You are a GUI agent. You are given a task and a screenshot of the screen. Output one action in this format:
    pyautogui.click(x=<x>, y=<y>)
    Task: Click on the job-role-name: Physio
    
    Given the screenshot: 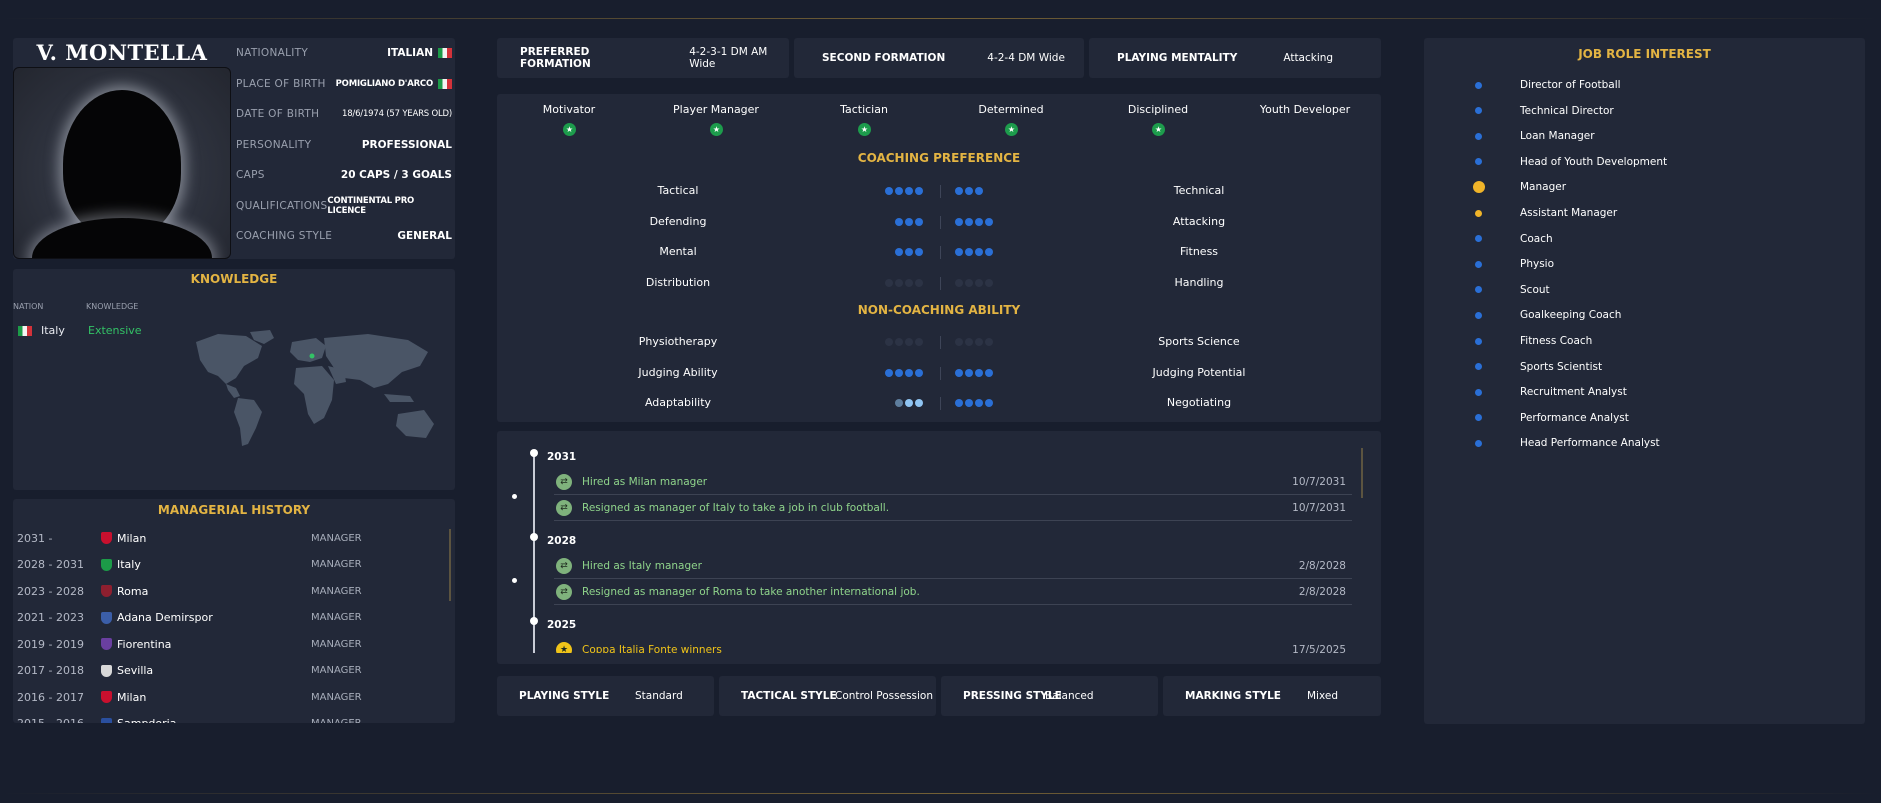 What is the action you would take?
    pyautogui.click(x=1537, y=264)
    